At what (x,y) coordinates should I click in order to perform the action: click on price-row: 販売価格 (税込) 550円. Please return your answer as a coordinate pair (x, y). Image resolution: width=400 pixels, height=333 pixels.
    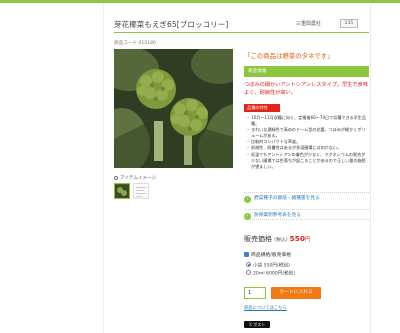
    Looking at the image, I should click on (277, 239).